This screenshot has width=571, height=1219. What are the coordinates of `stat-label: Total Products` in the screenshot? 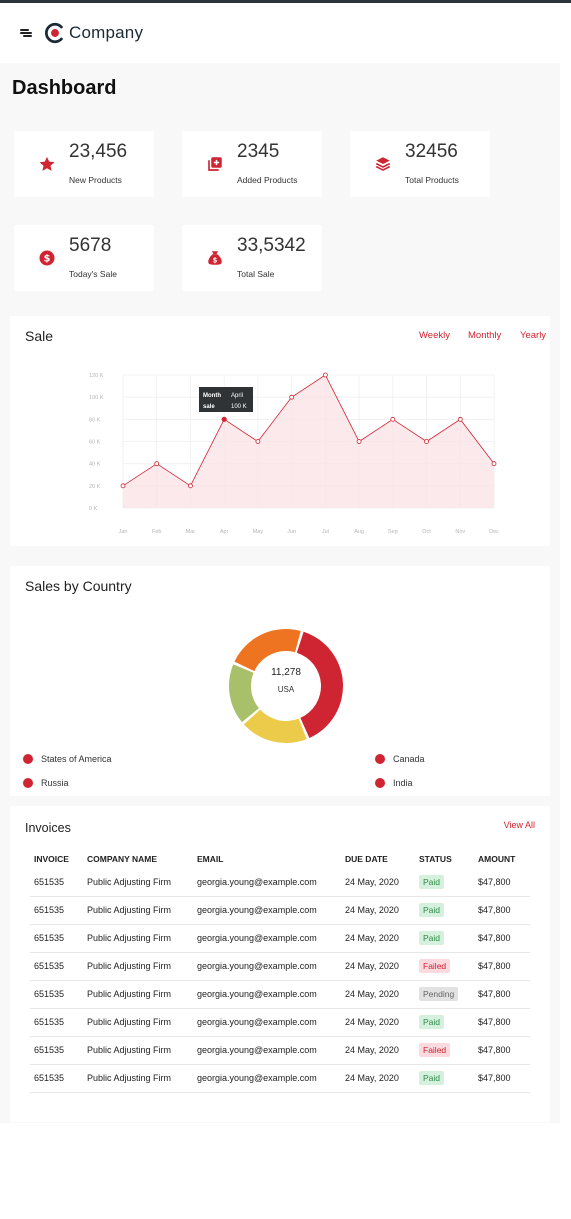 It's located at (432, 180).